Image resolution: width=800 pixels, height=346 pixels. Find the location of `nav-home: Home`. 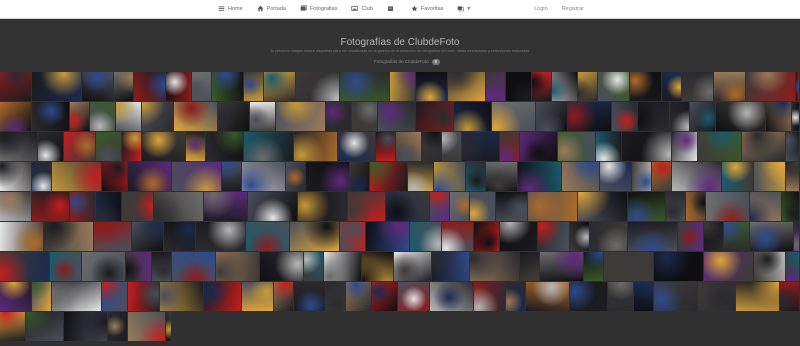

nav-home: Home is located at coordinates (230, 9).